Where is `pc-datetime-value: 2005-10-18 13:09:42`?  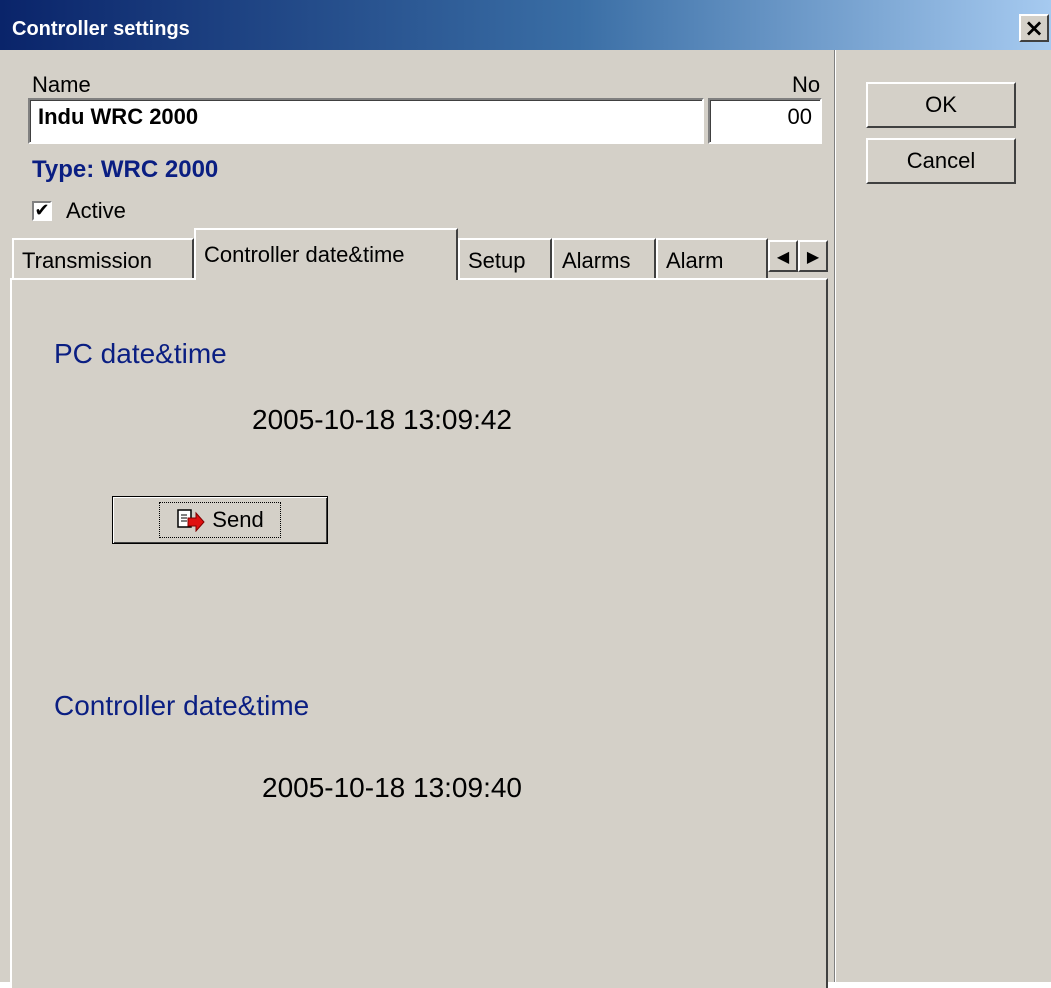
pc-datetime-value: 2005-10-18 13:09:42 is located at coordinates (382, 419).